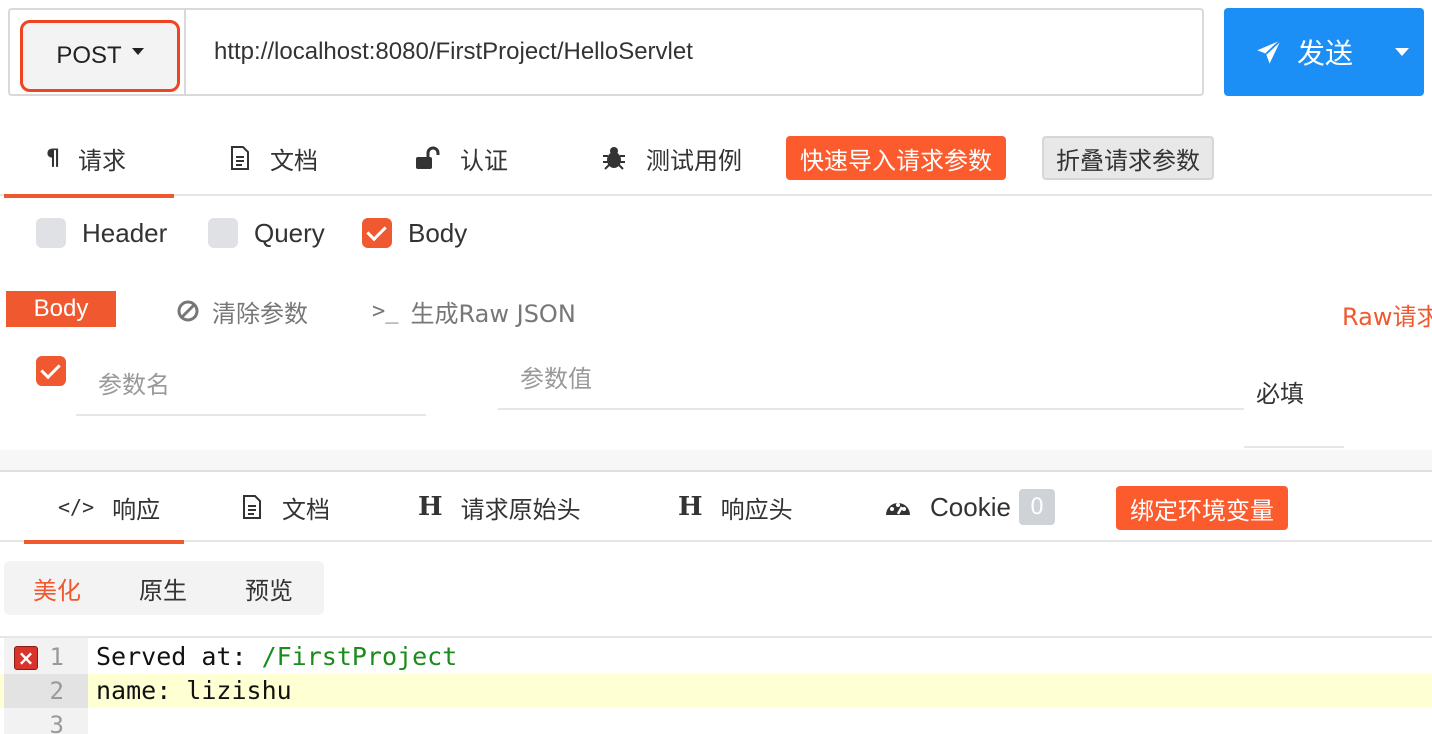 The height and width of the screenshot is (734, 1432). I want to click on tab-label: Cookie, so click(970, 506).